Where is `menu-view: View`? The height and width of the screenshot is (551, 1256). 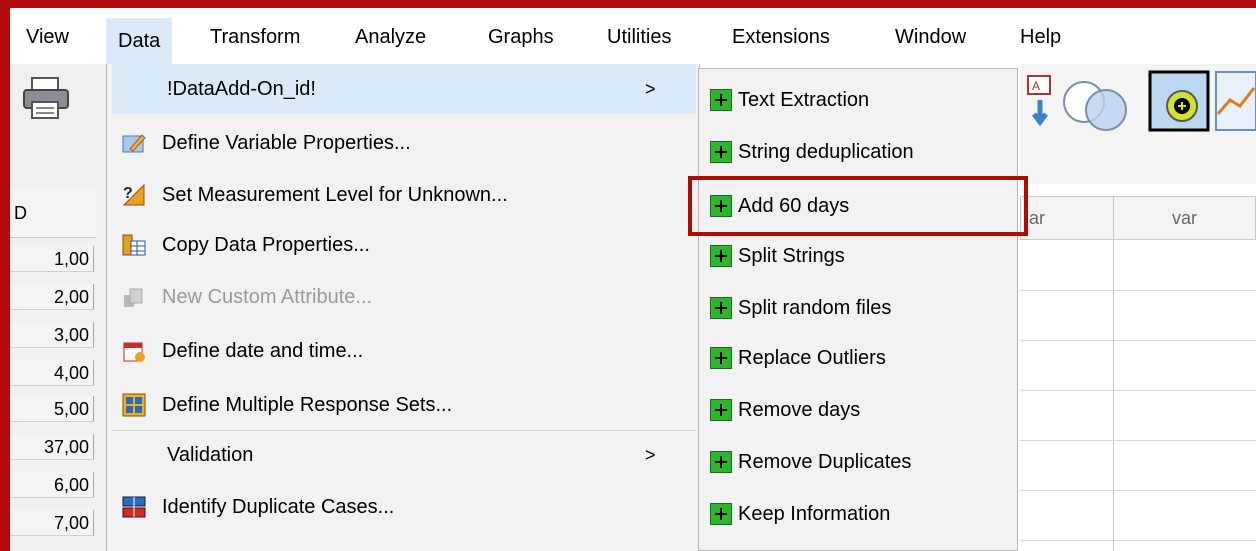 menu-view: View is located at coordinates (47, 38).